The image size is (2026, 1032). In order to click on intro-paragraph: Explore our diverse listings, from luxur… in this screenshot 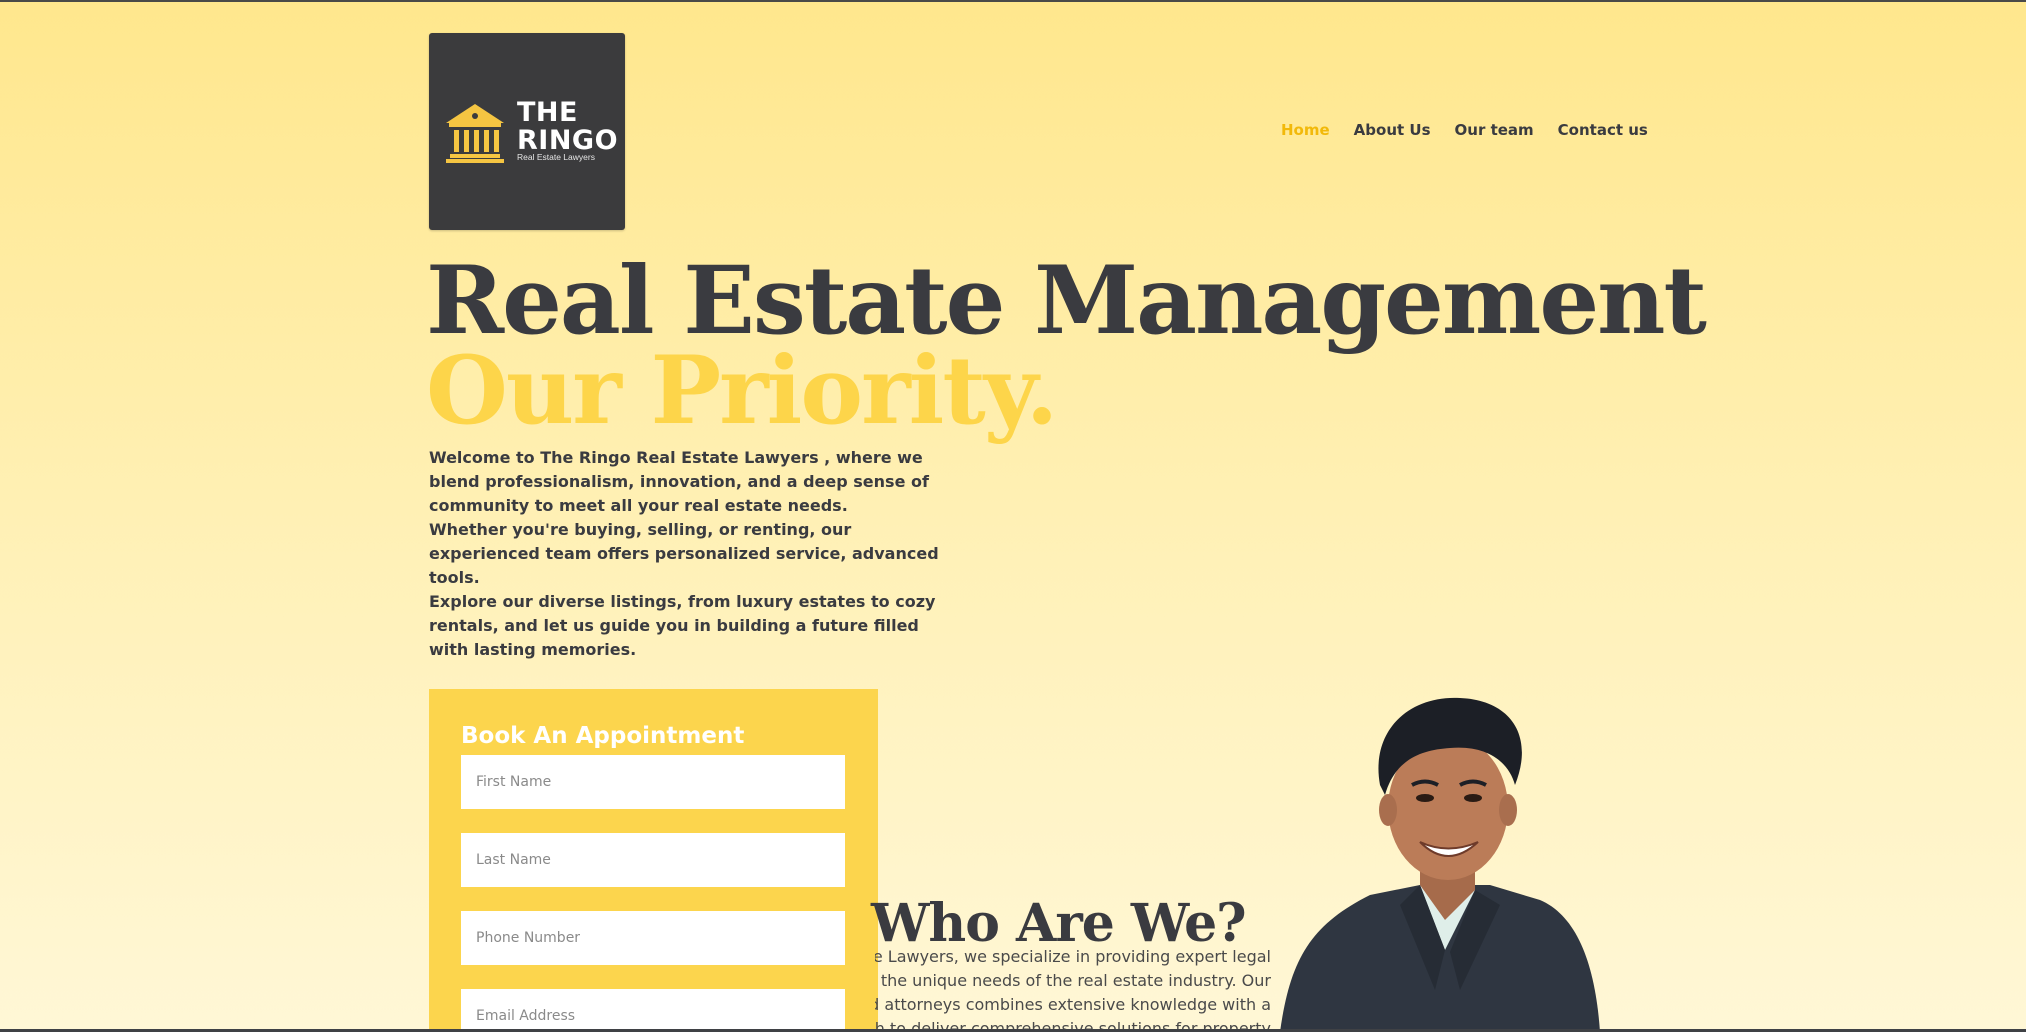, I will do `click(682, 625)`.